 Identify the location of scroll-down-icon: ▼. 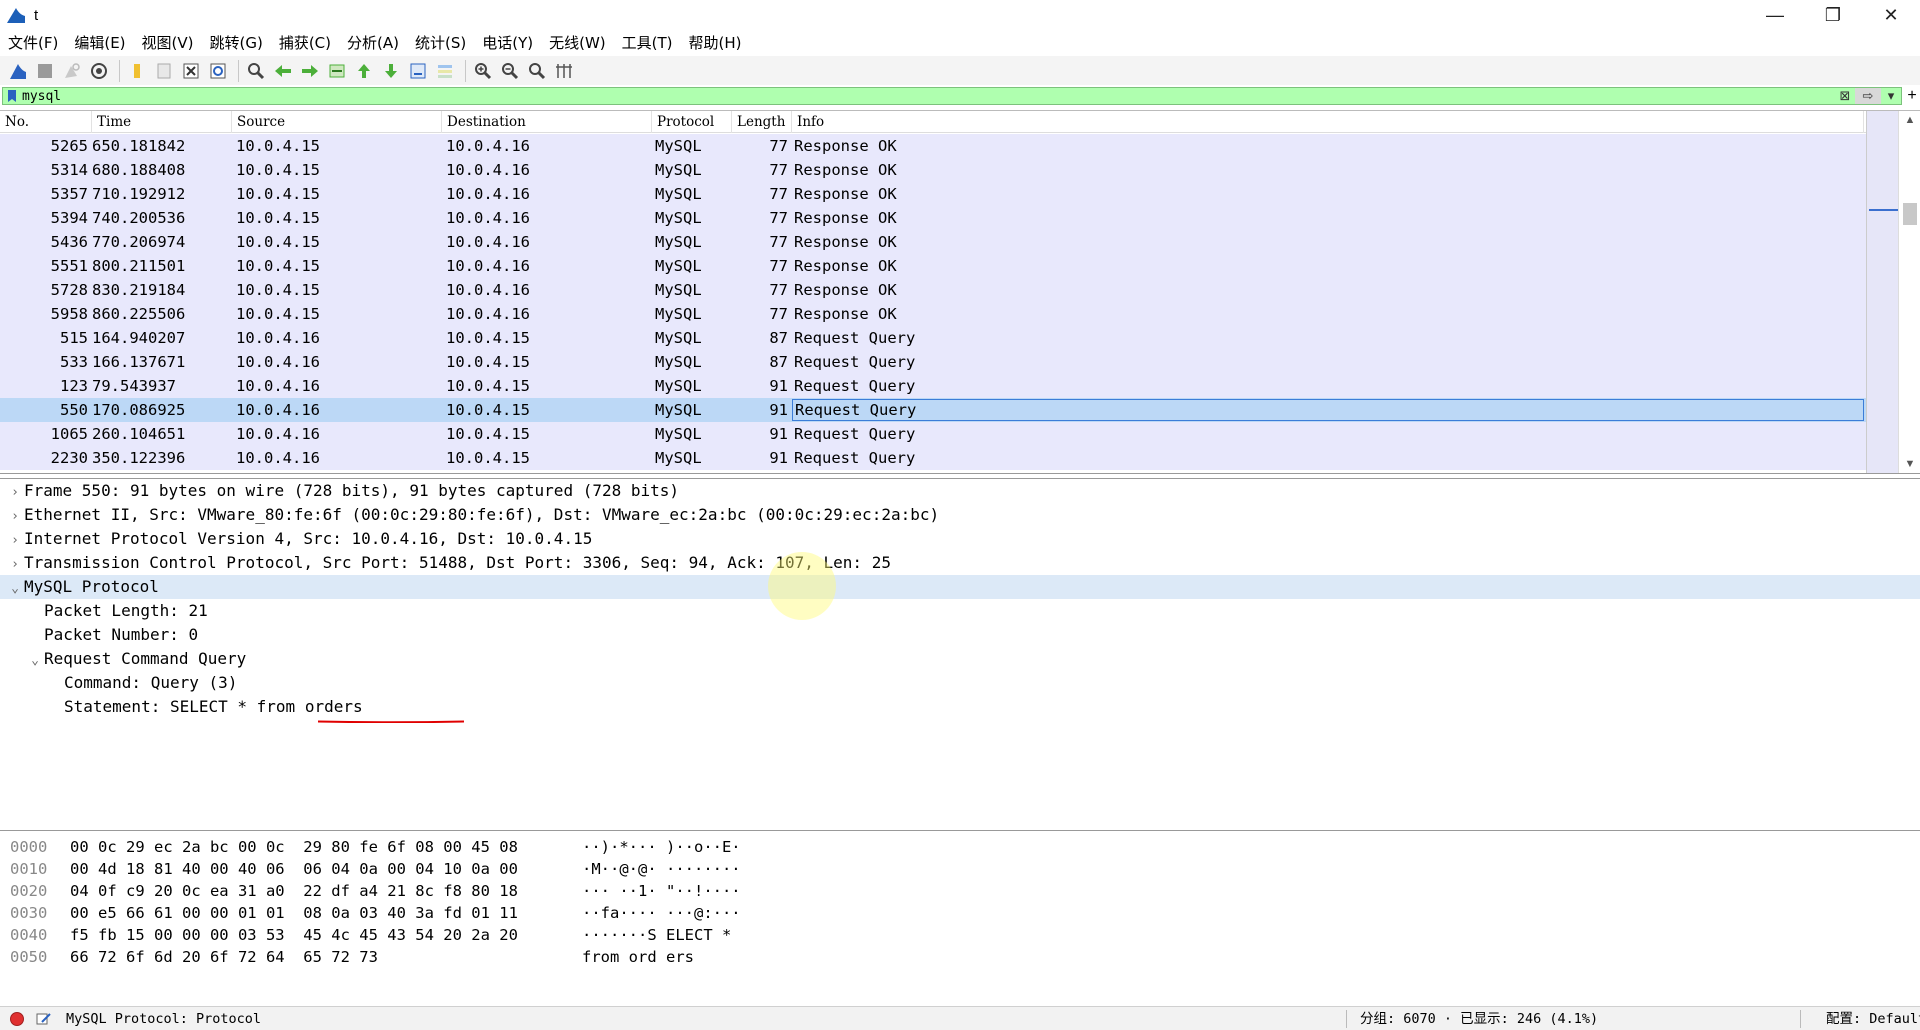
(1910, 464).